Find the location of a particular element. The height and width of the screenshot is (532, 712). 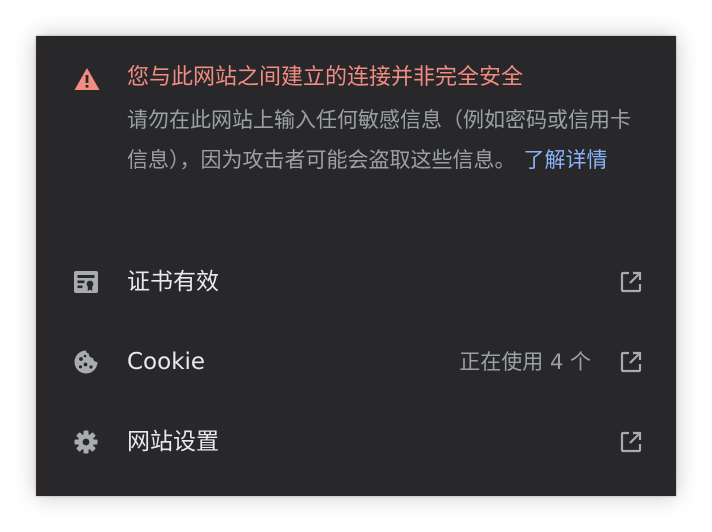

learn-more-link: 了解详情 is located at coordinates (566, 160).